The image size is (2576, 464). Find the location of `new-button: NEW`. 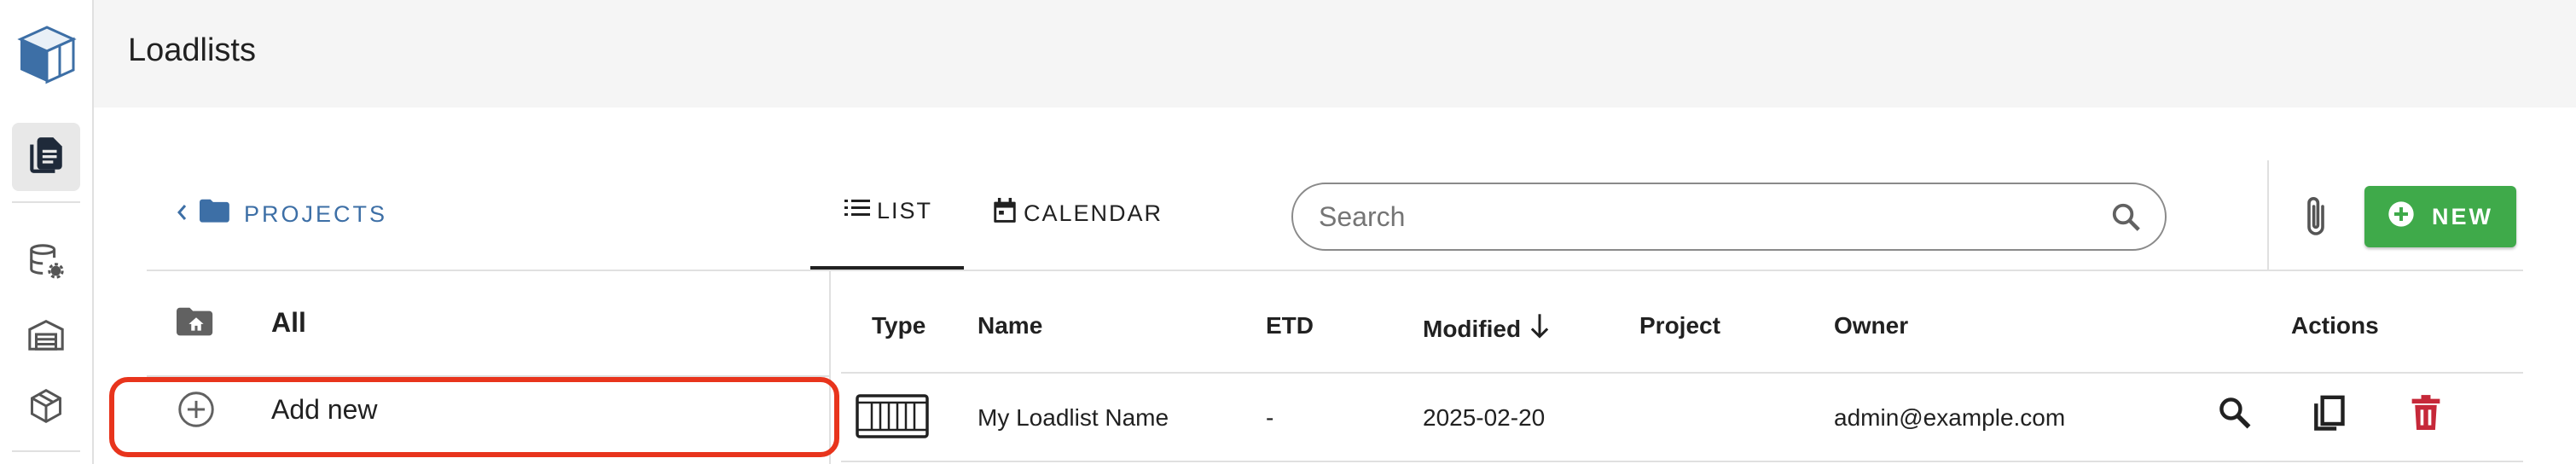

new-button: NEW is located at coordinates (2440, 216).